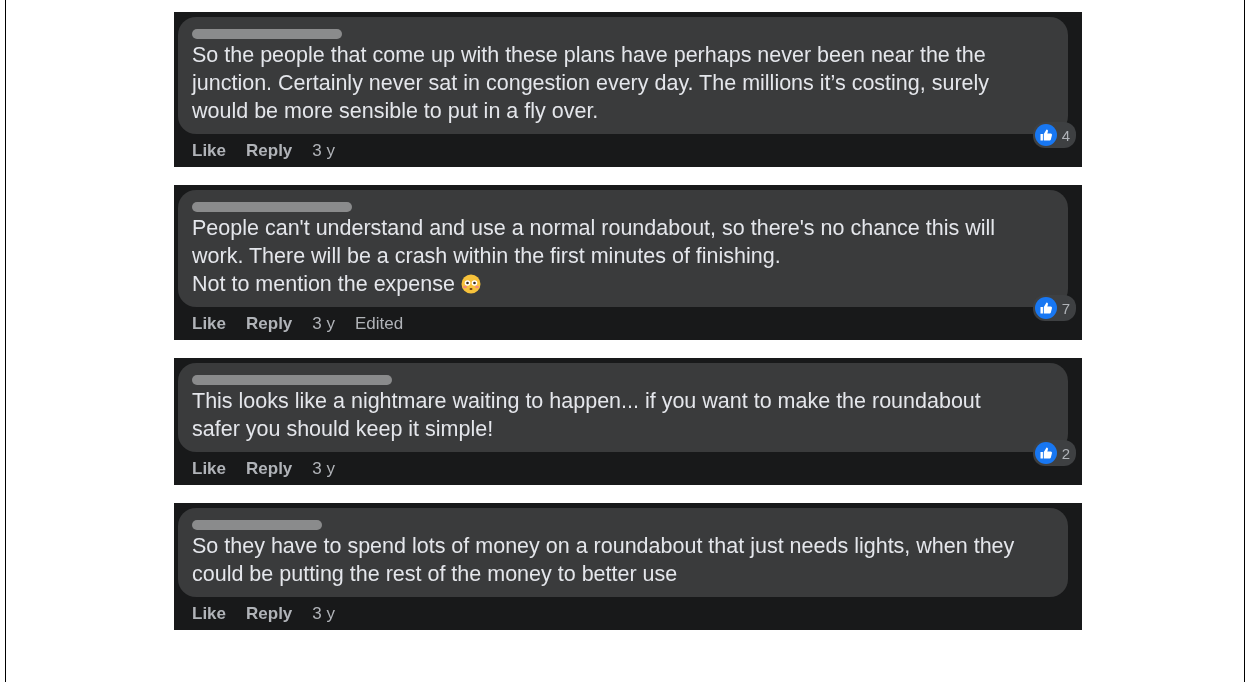  What do you see at coordinates (587, 415) in the screenshot?
I see `comment-text: This looks like a nightmare waiting to happen... if you want to make the roundabout safer you should keep it simple!` at bounding box center [587, 415].